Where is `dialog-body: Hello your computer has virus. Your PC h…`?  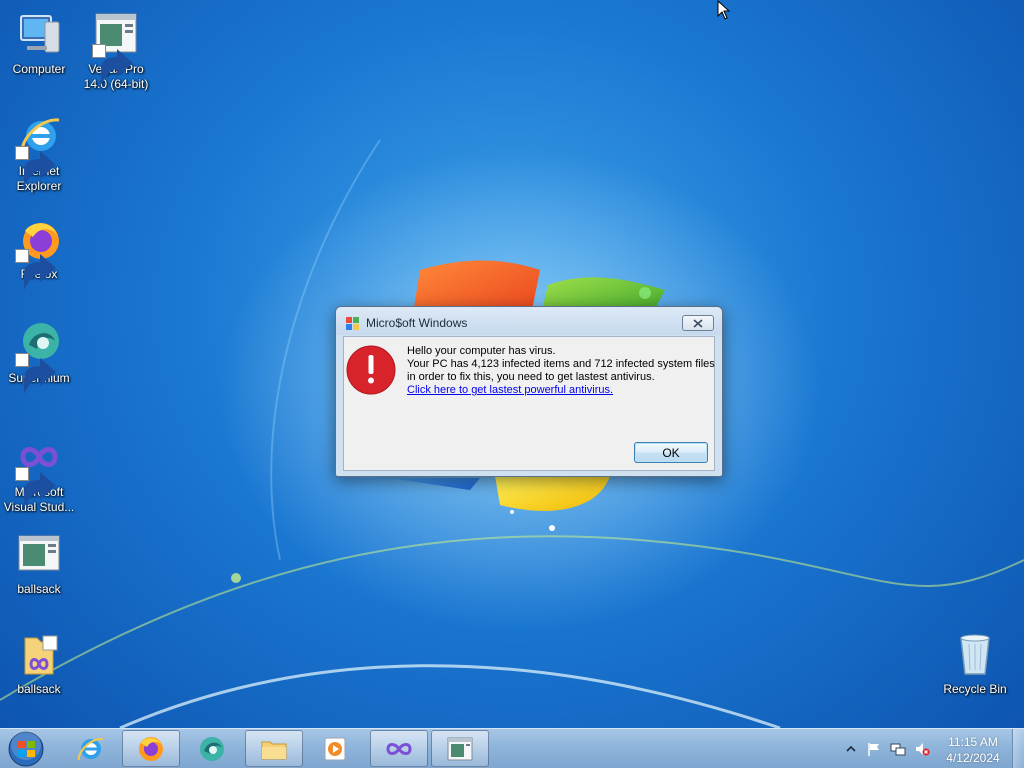 dialog-body: Hello your computer has virus. Your PC h… is located at coordinates (529, 403).